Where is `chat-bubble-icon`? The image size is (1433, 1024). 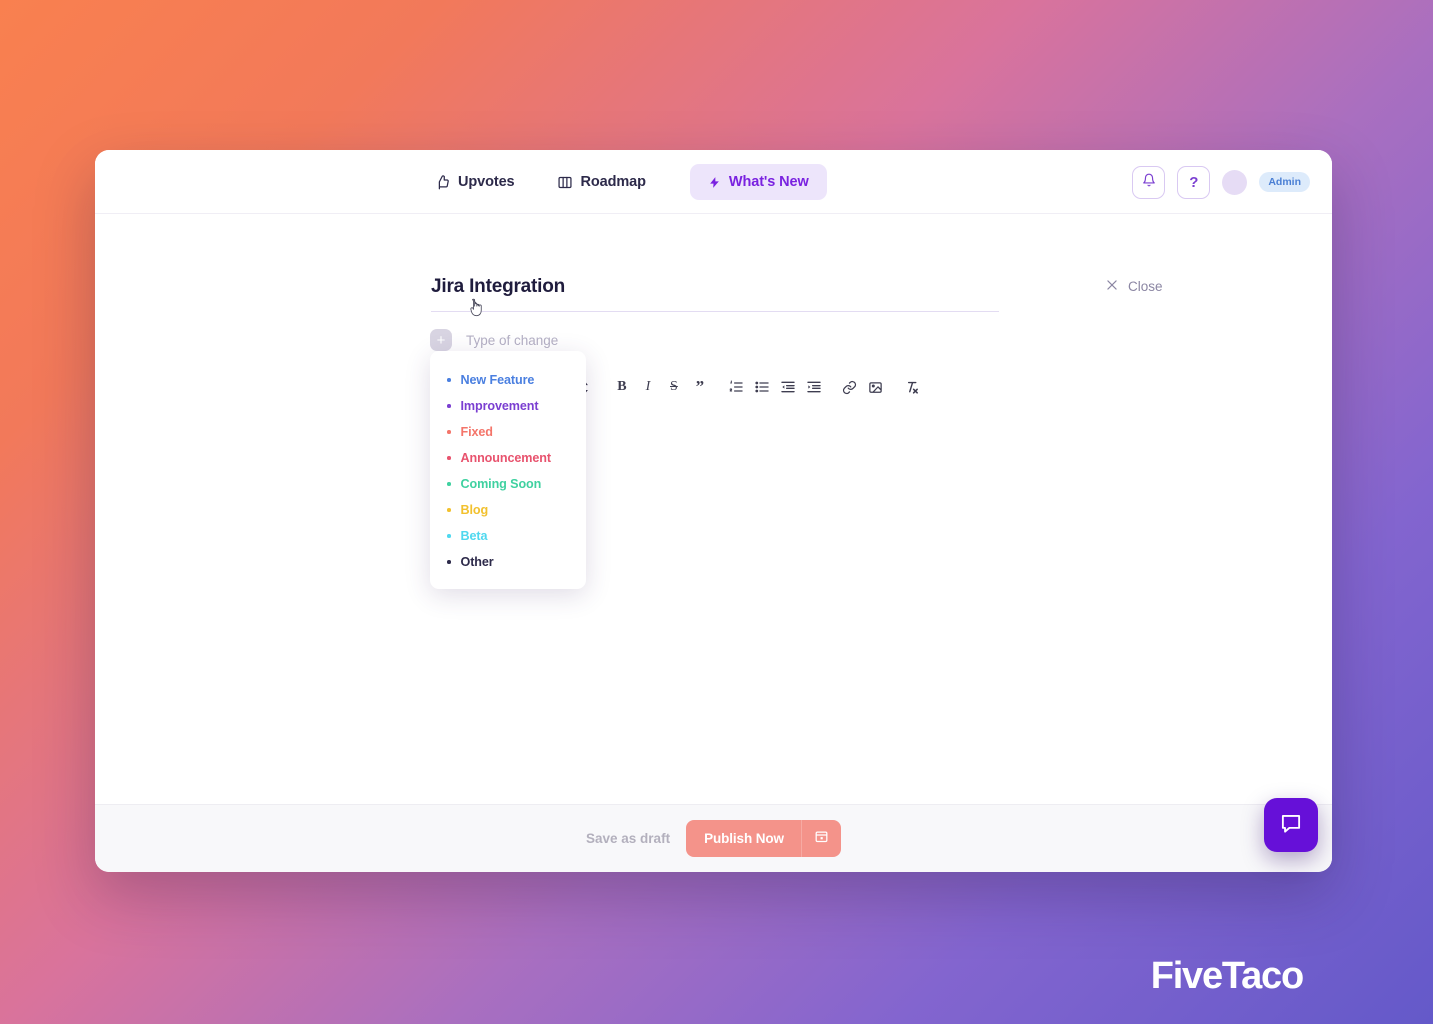
chat-bubble-icon is located at coordinates (1291, 825).